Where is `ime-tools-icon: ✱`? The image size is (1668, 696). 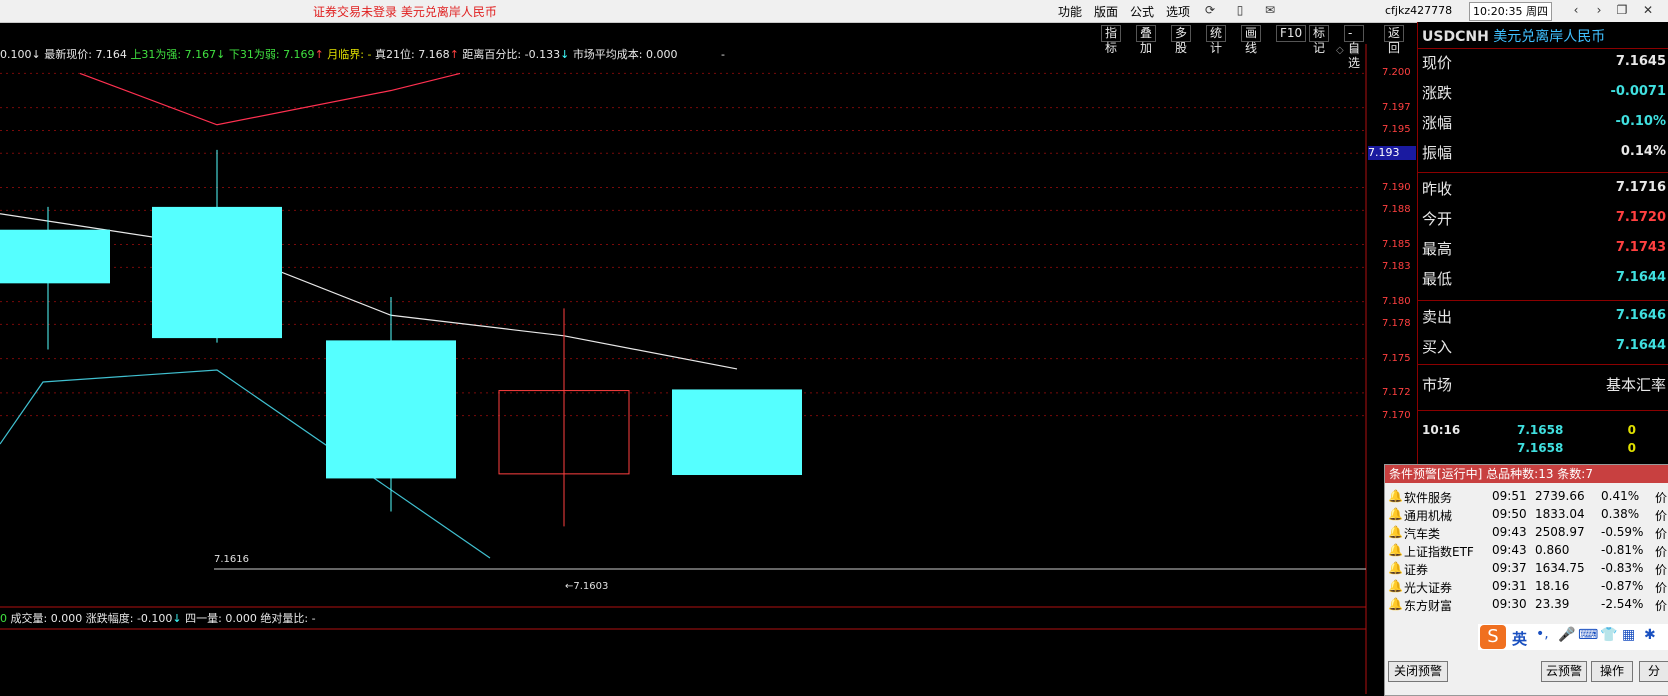 ime-tools-icon: ✱ is located at coordinates (1650, 635).